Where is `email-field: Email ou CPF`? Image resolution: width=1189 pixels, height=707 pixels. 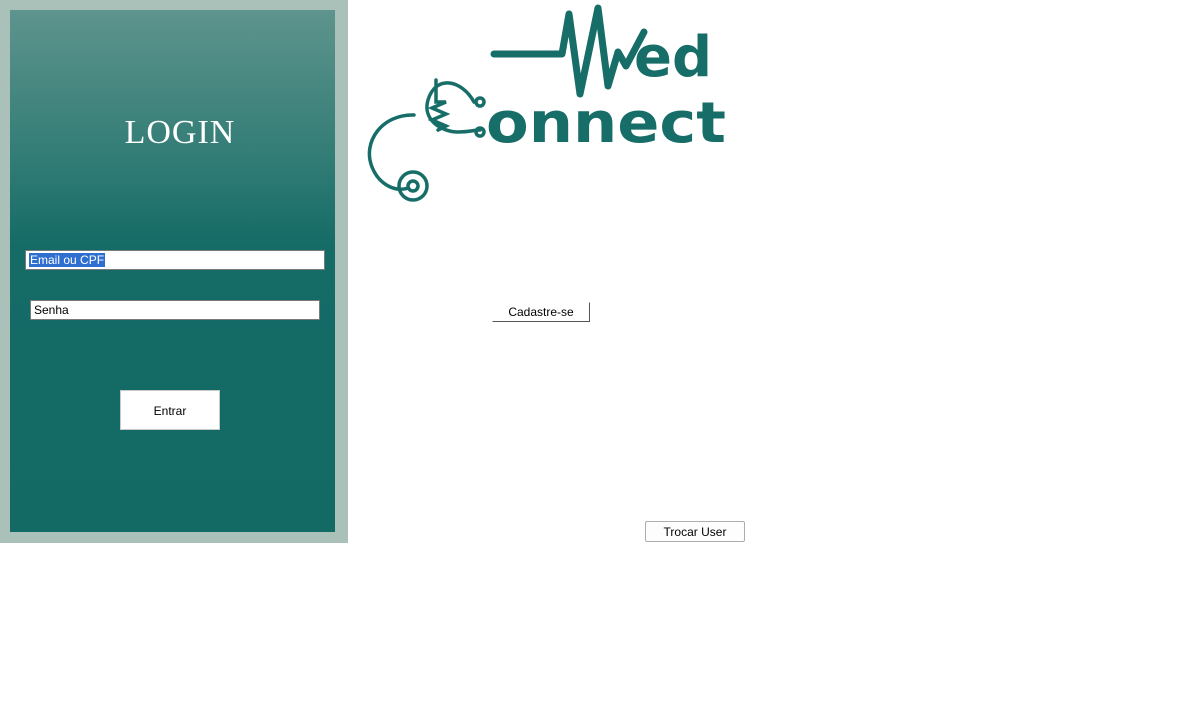 email-field: Email ou CPF is located at coordinates (175, 260).